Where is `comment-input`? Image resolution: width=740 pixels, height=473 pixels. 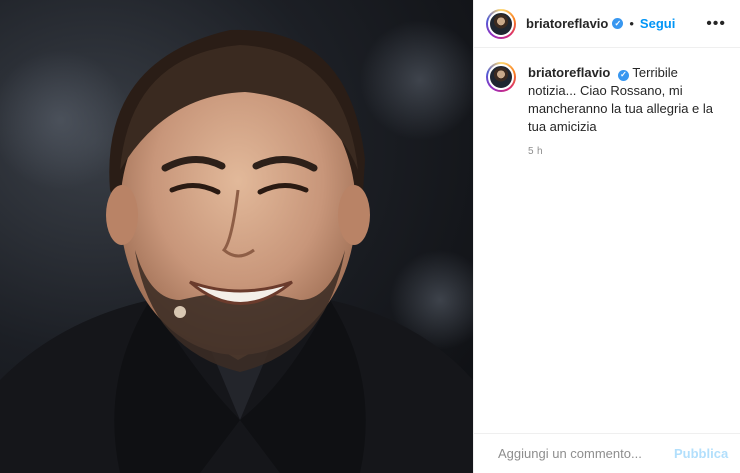 comment-input is located at coordinates (586, 453).